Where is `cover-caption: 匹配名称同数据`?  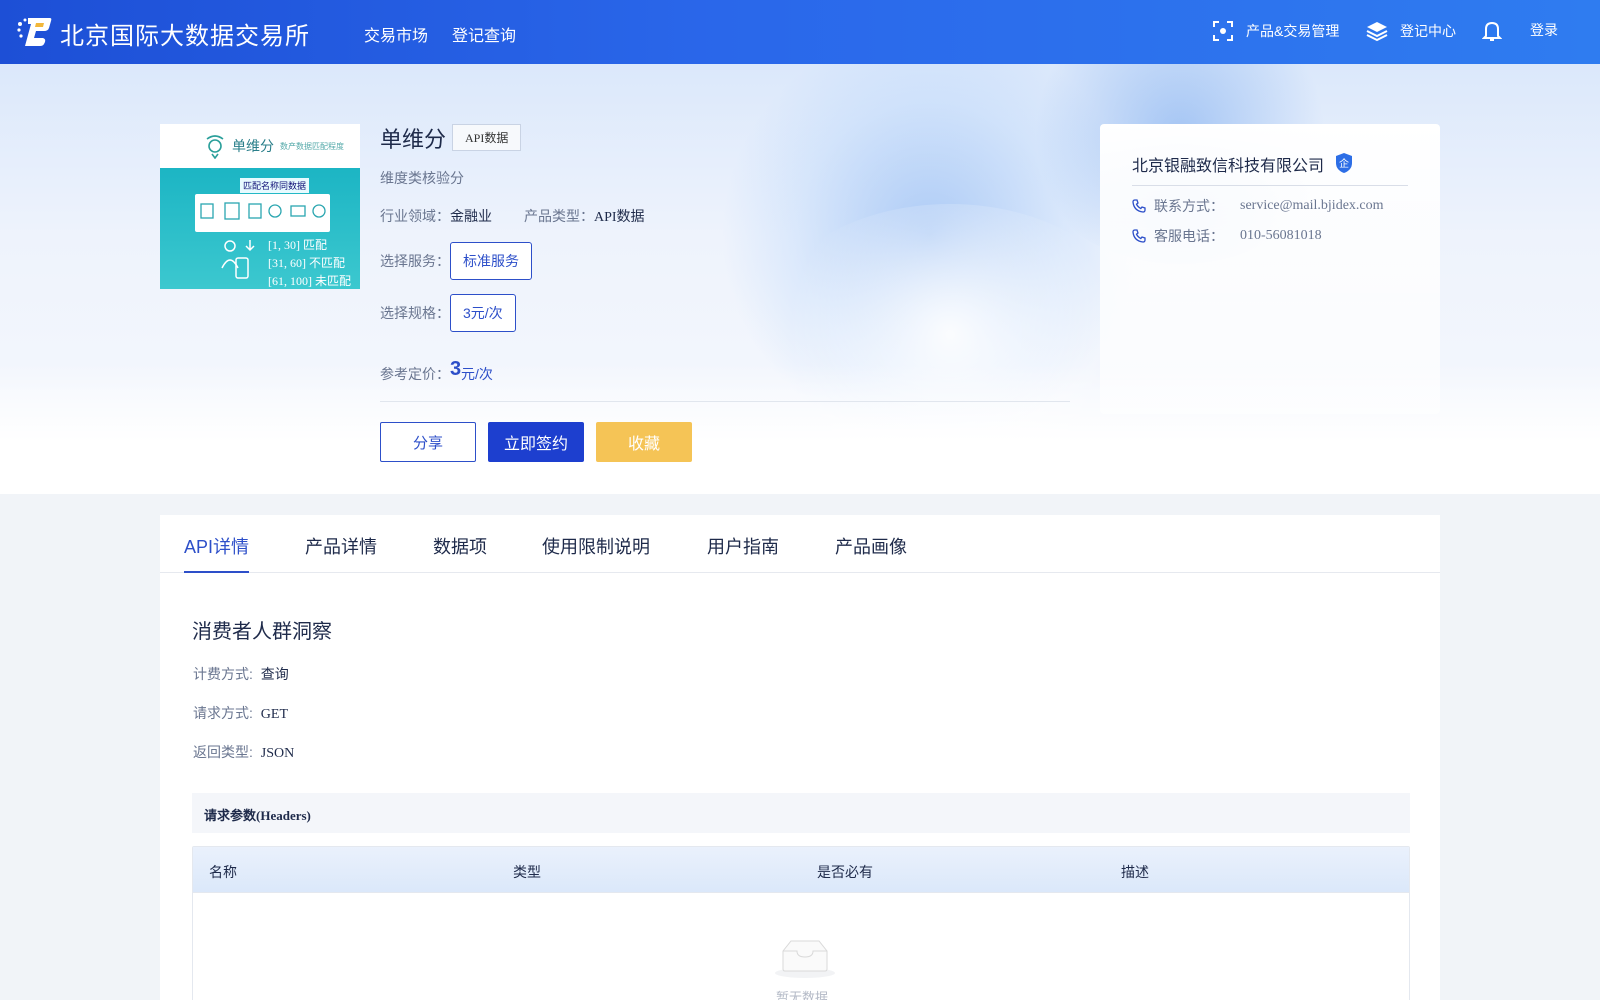
cover-caption: 匹配名称同数据 is located at coordinates (275, 185).